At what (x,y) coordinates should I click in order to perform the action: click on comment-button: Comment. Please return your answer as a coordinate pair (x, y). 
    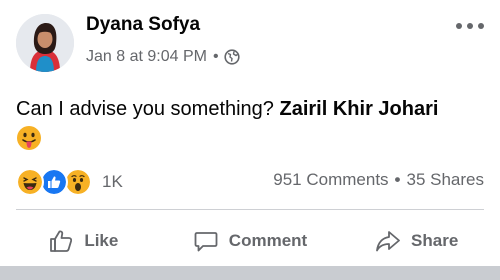
    Looking at the image, I should click on (250, 241).